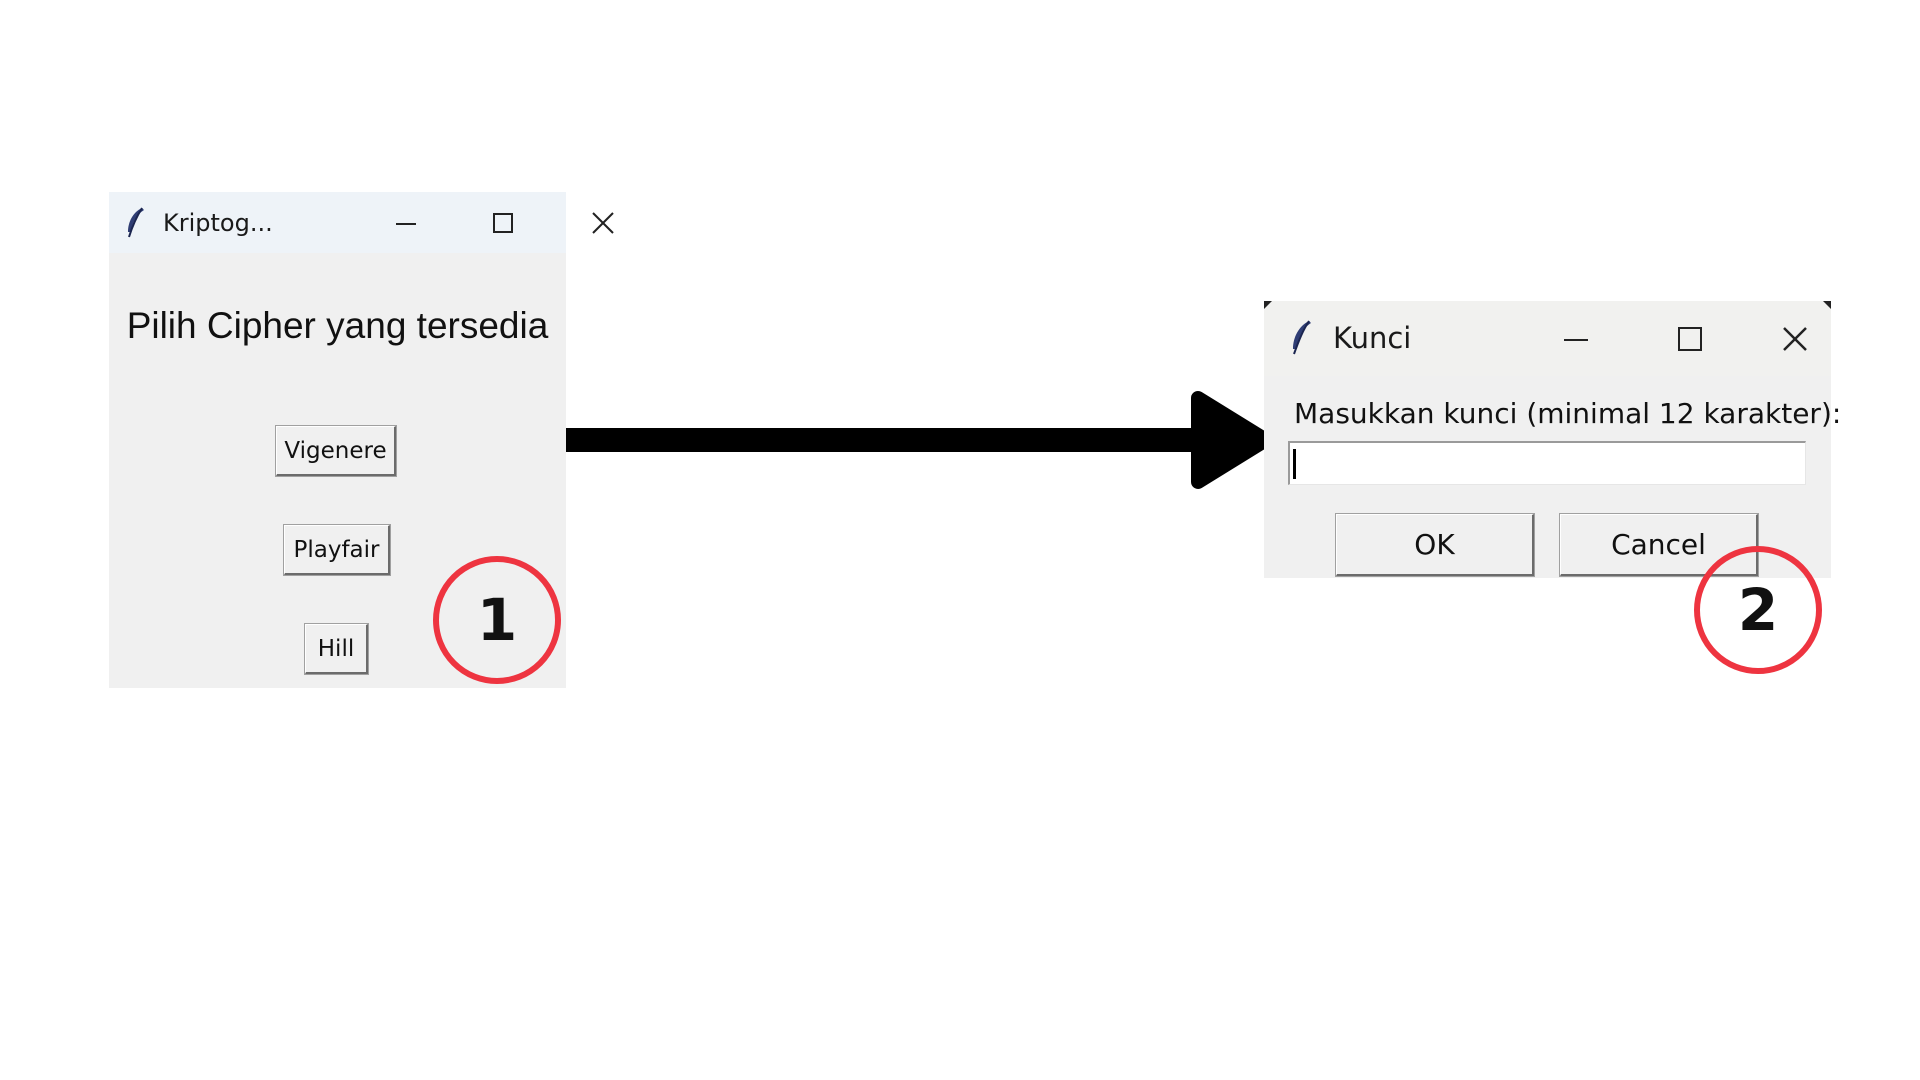 The height and width of the screenshot is (1080, 1920). Describe the element at coordinates (337, 325) in the screenshot. I see `page-heading: Pilih Cipher yang tersedia` at that location.